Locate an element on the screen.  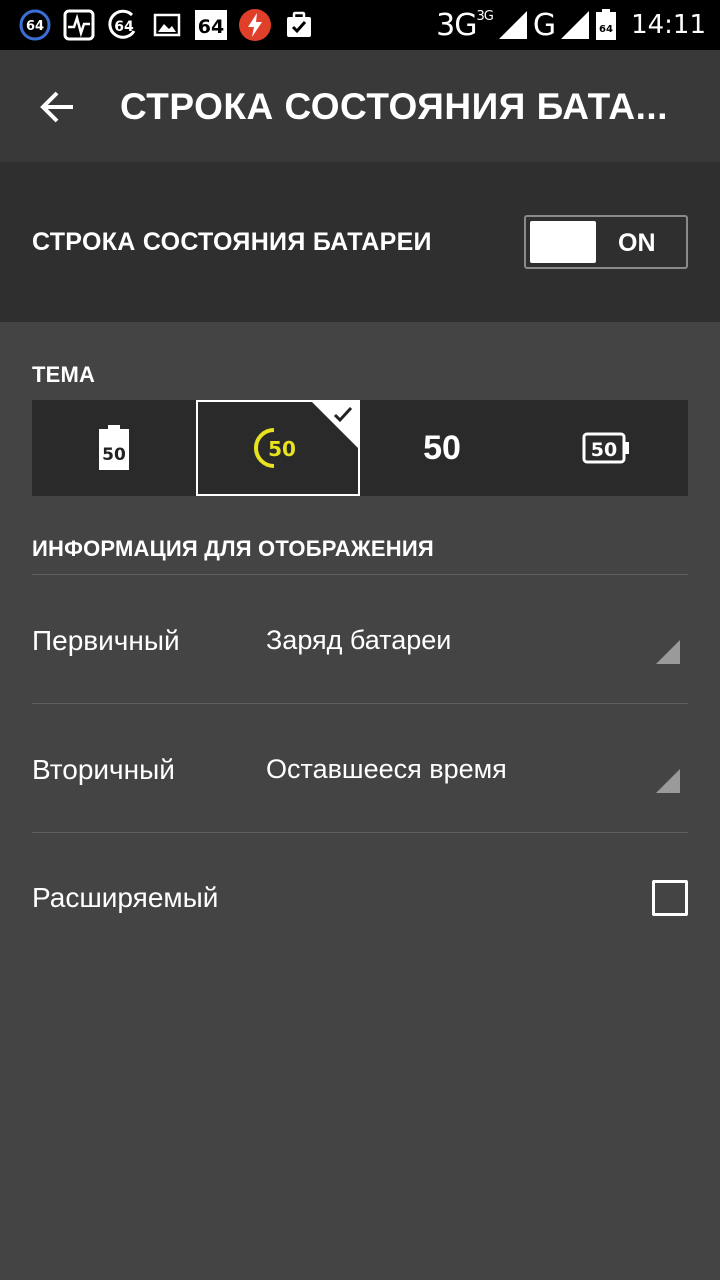
toggle-knob is located at coordinates (563, 242).